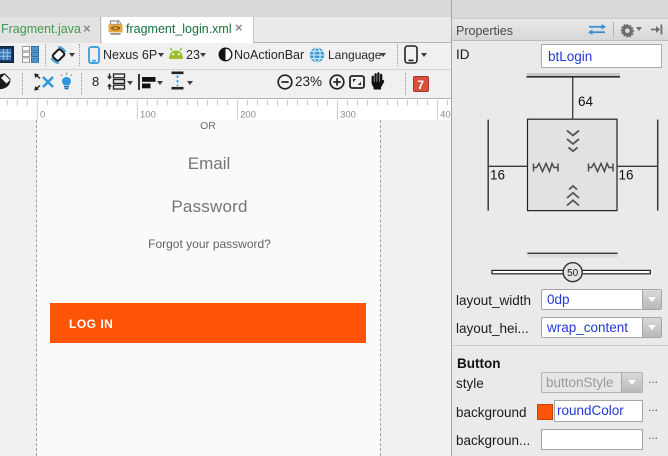 Image resolution: width=668 pixels, height=456 pixels. I want to click on svg-text: 200, so click(248, 115).